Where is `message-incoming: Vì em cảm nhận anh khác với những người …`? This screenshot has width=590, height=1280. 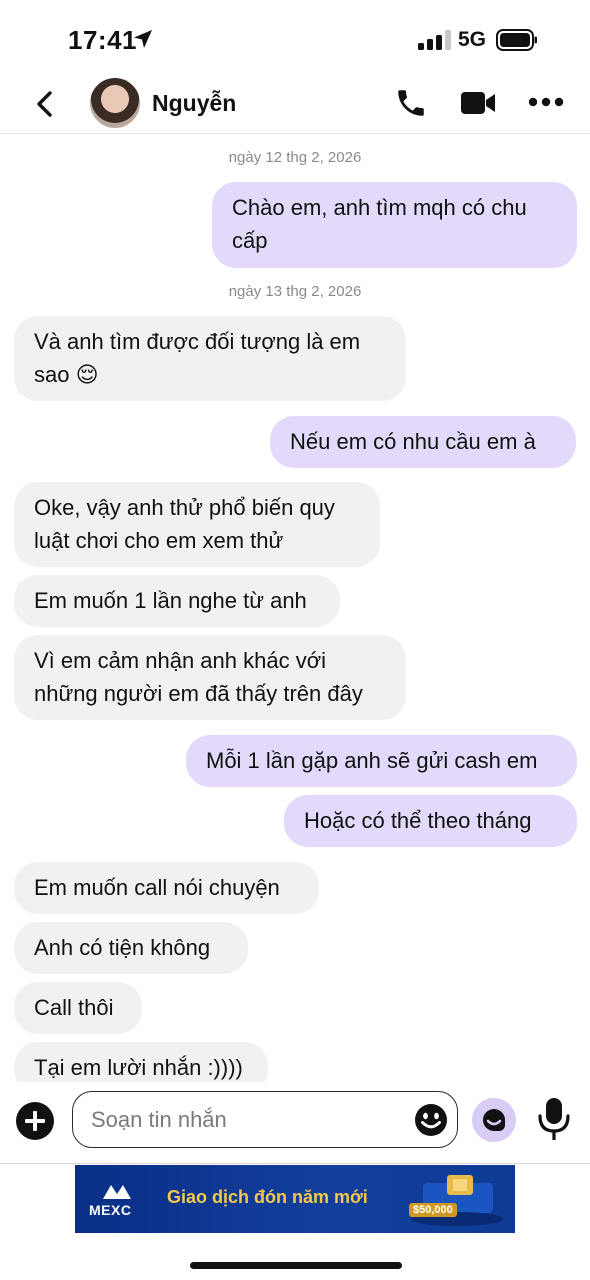 message-incoming: Vì em cảm nhận anh khác với những người … is located at coordinates (210, 677).